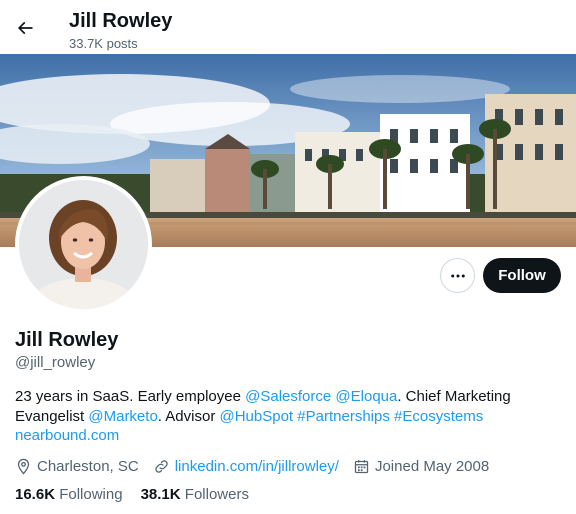 This screenshot has width=576, height=514. Describe the element at coordinates (288, 27) in the screenshot. I see `profile-header: Jill Rowley 33.7K posts` at that location.